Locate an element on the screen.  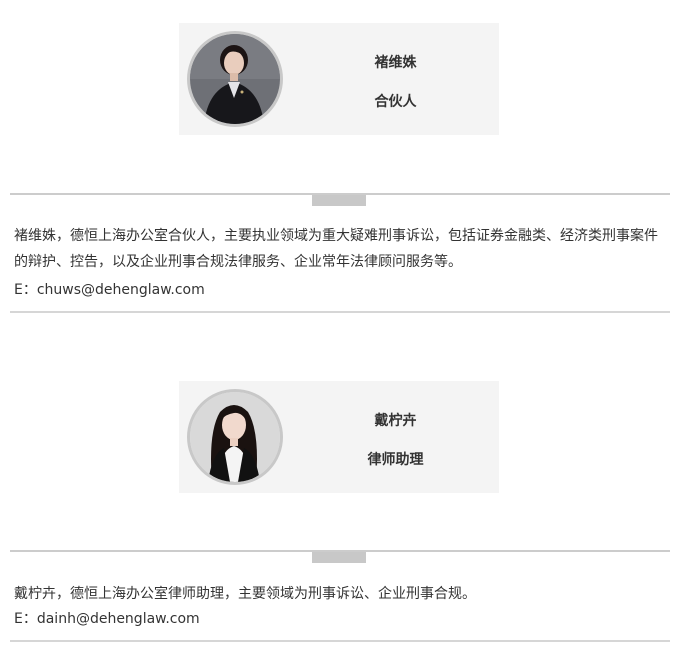
email-text: E：chuws@dehenglaw.com is located at coordinates (109, 290).